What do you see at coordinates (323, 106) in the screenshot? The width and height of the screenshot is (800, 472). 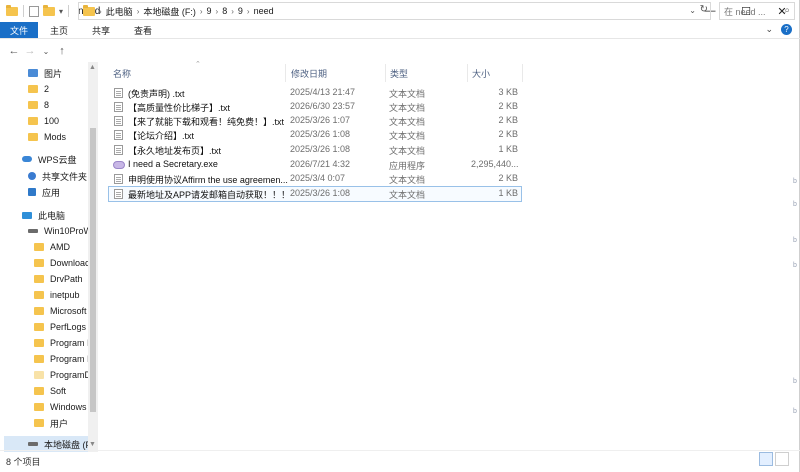 I see `file-date: 2026/6/30 23:57` at bounding box center [323, 106].